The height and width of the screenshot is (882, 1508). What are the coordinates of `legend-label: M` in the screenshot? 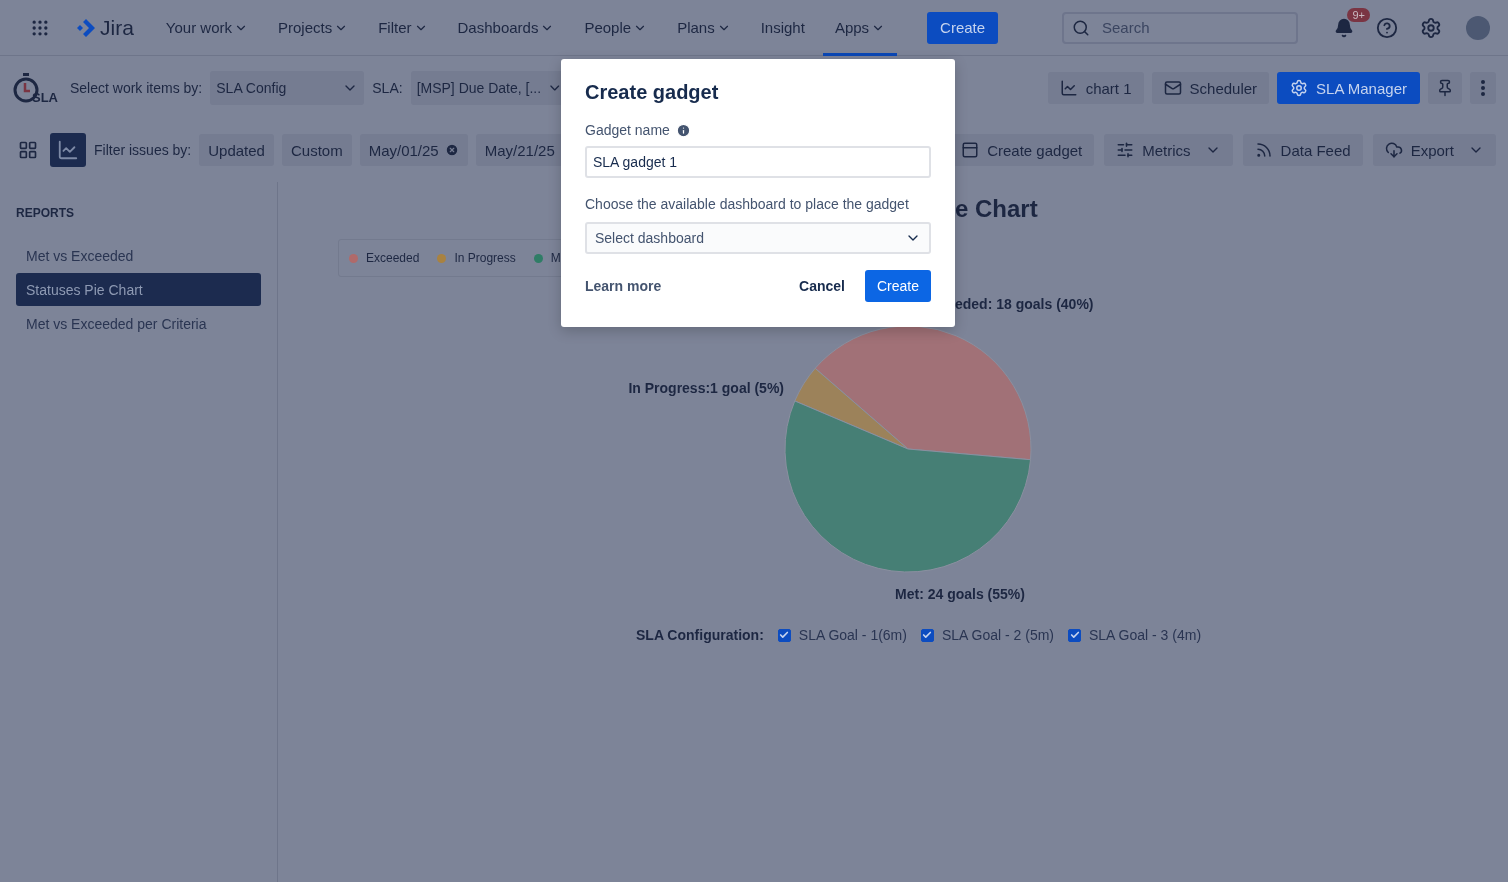 It's located at (555, 258).